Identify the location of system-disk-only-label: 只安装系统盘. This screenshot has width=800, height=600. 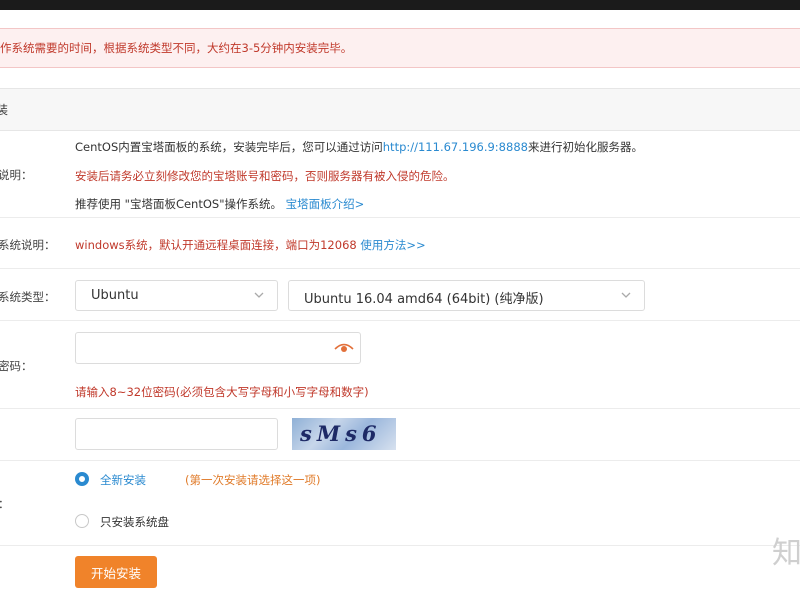
(134, 522).